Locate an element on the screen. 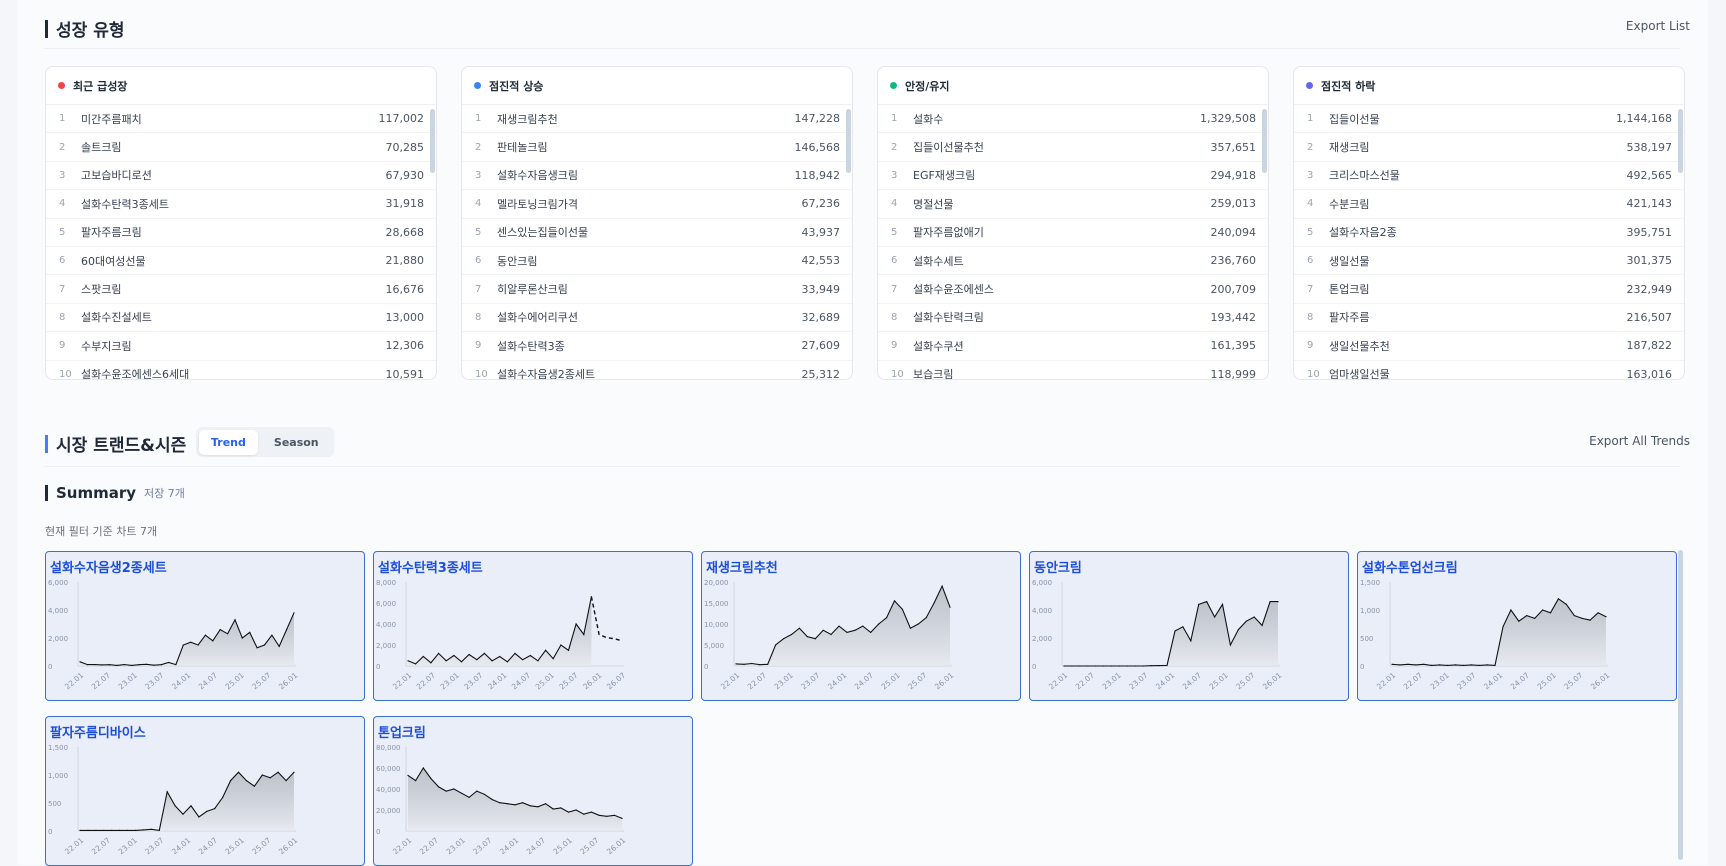 The width and height of the screenshot is (1726, 866). list-item: 3 EGF재생크림 294,918 is located at coordinates (1073, 176).